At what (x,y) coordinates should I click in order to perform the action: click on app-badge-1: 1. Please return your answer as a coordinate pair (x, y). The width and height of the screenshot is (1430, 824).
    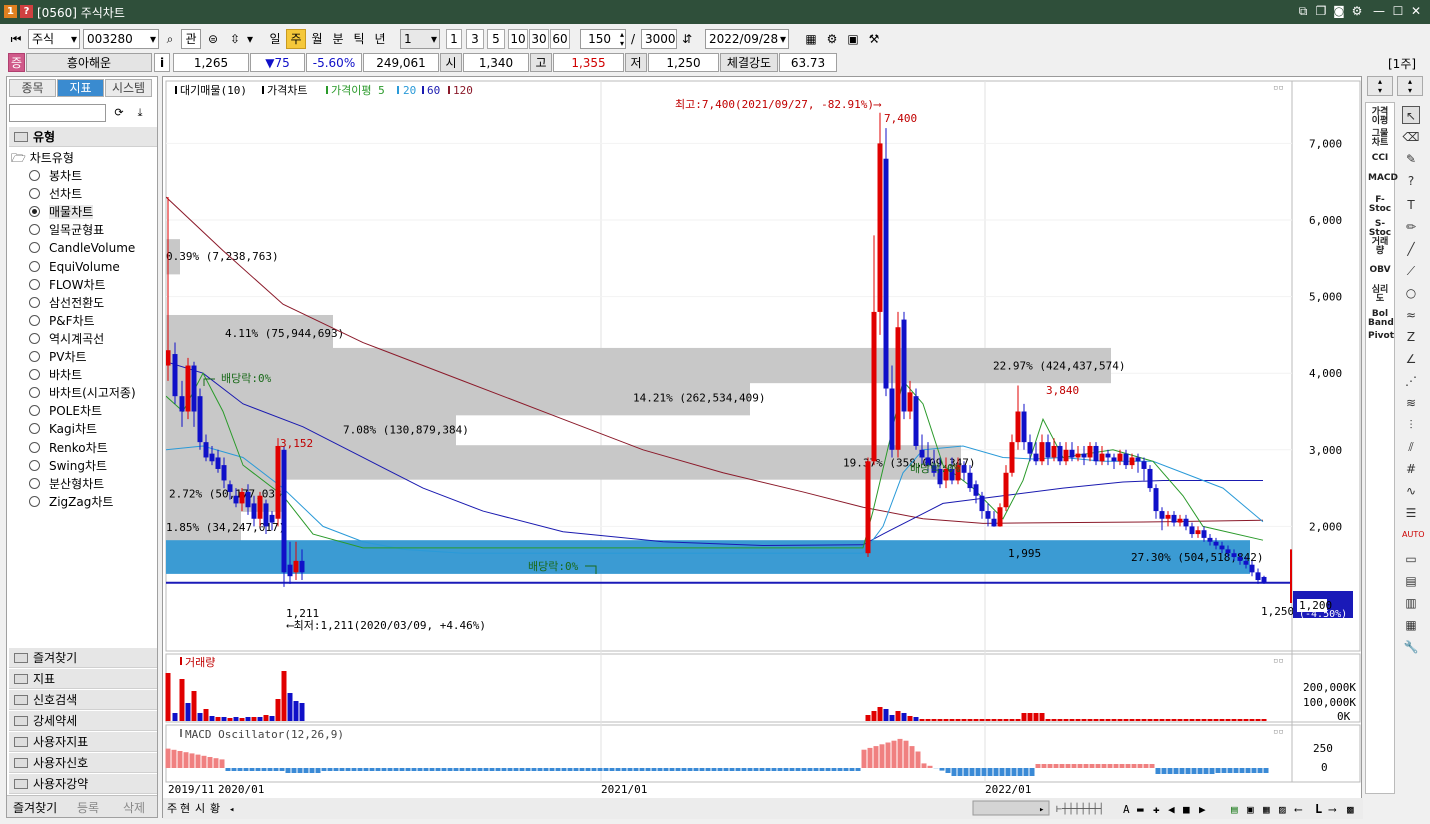
    Looking at the image, I should click on (10, 11).